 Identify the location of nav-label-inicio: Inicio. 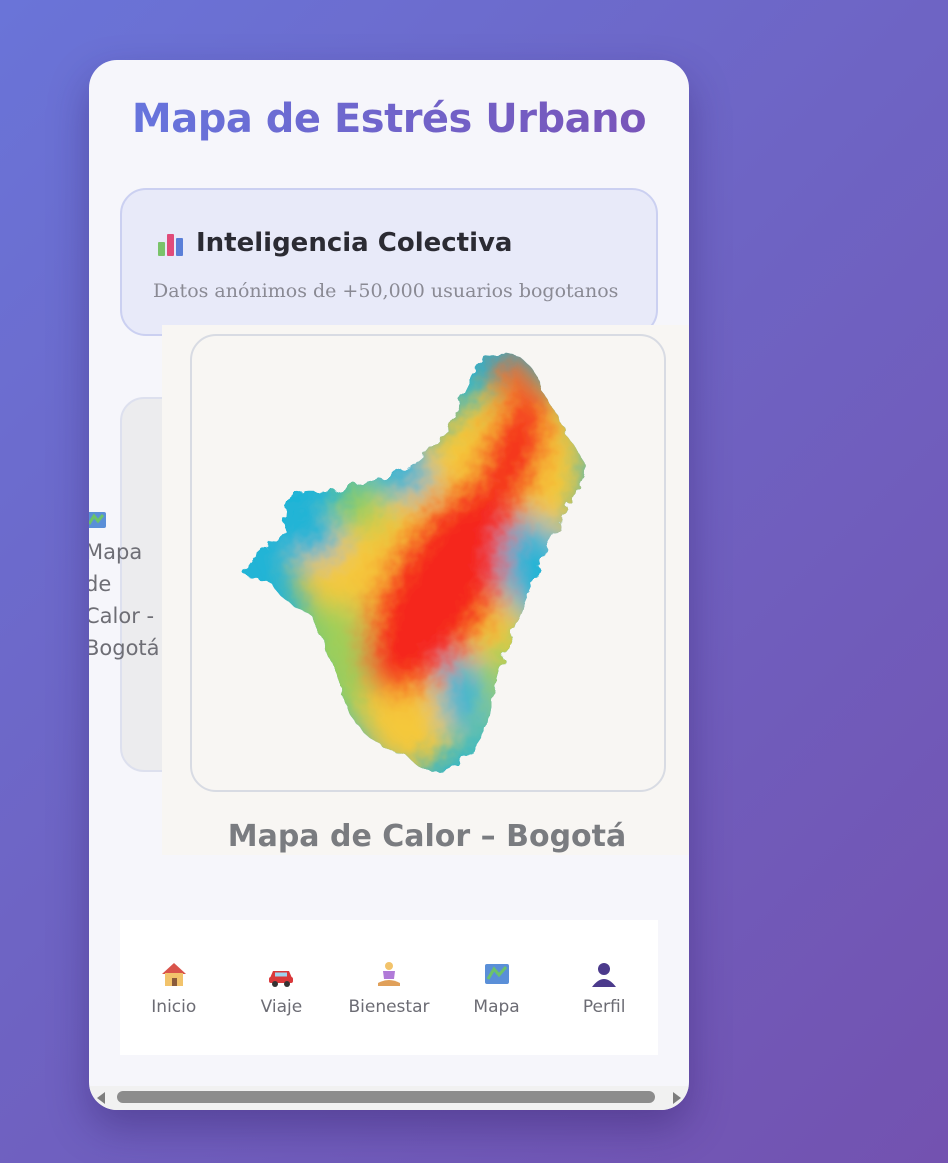
(174, 1006).